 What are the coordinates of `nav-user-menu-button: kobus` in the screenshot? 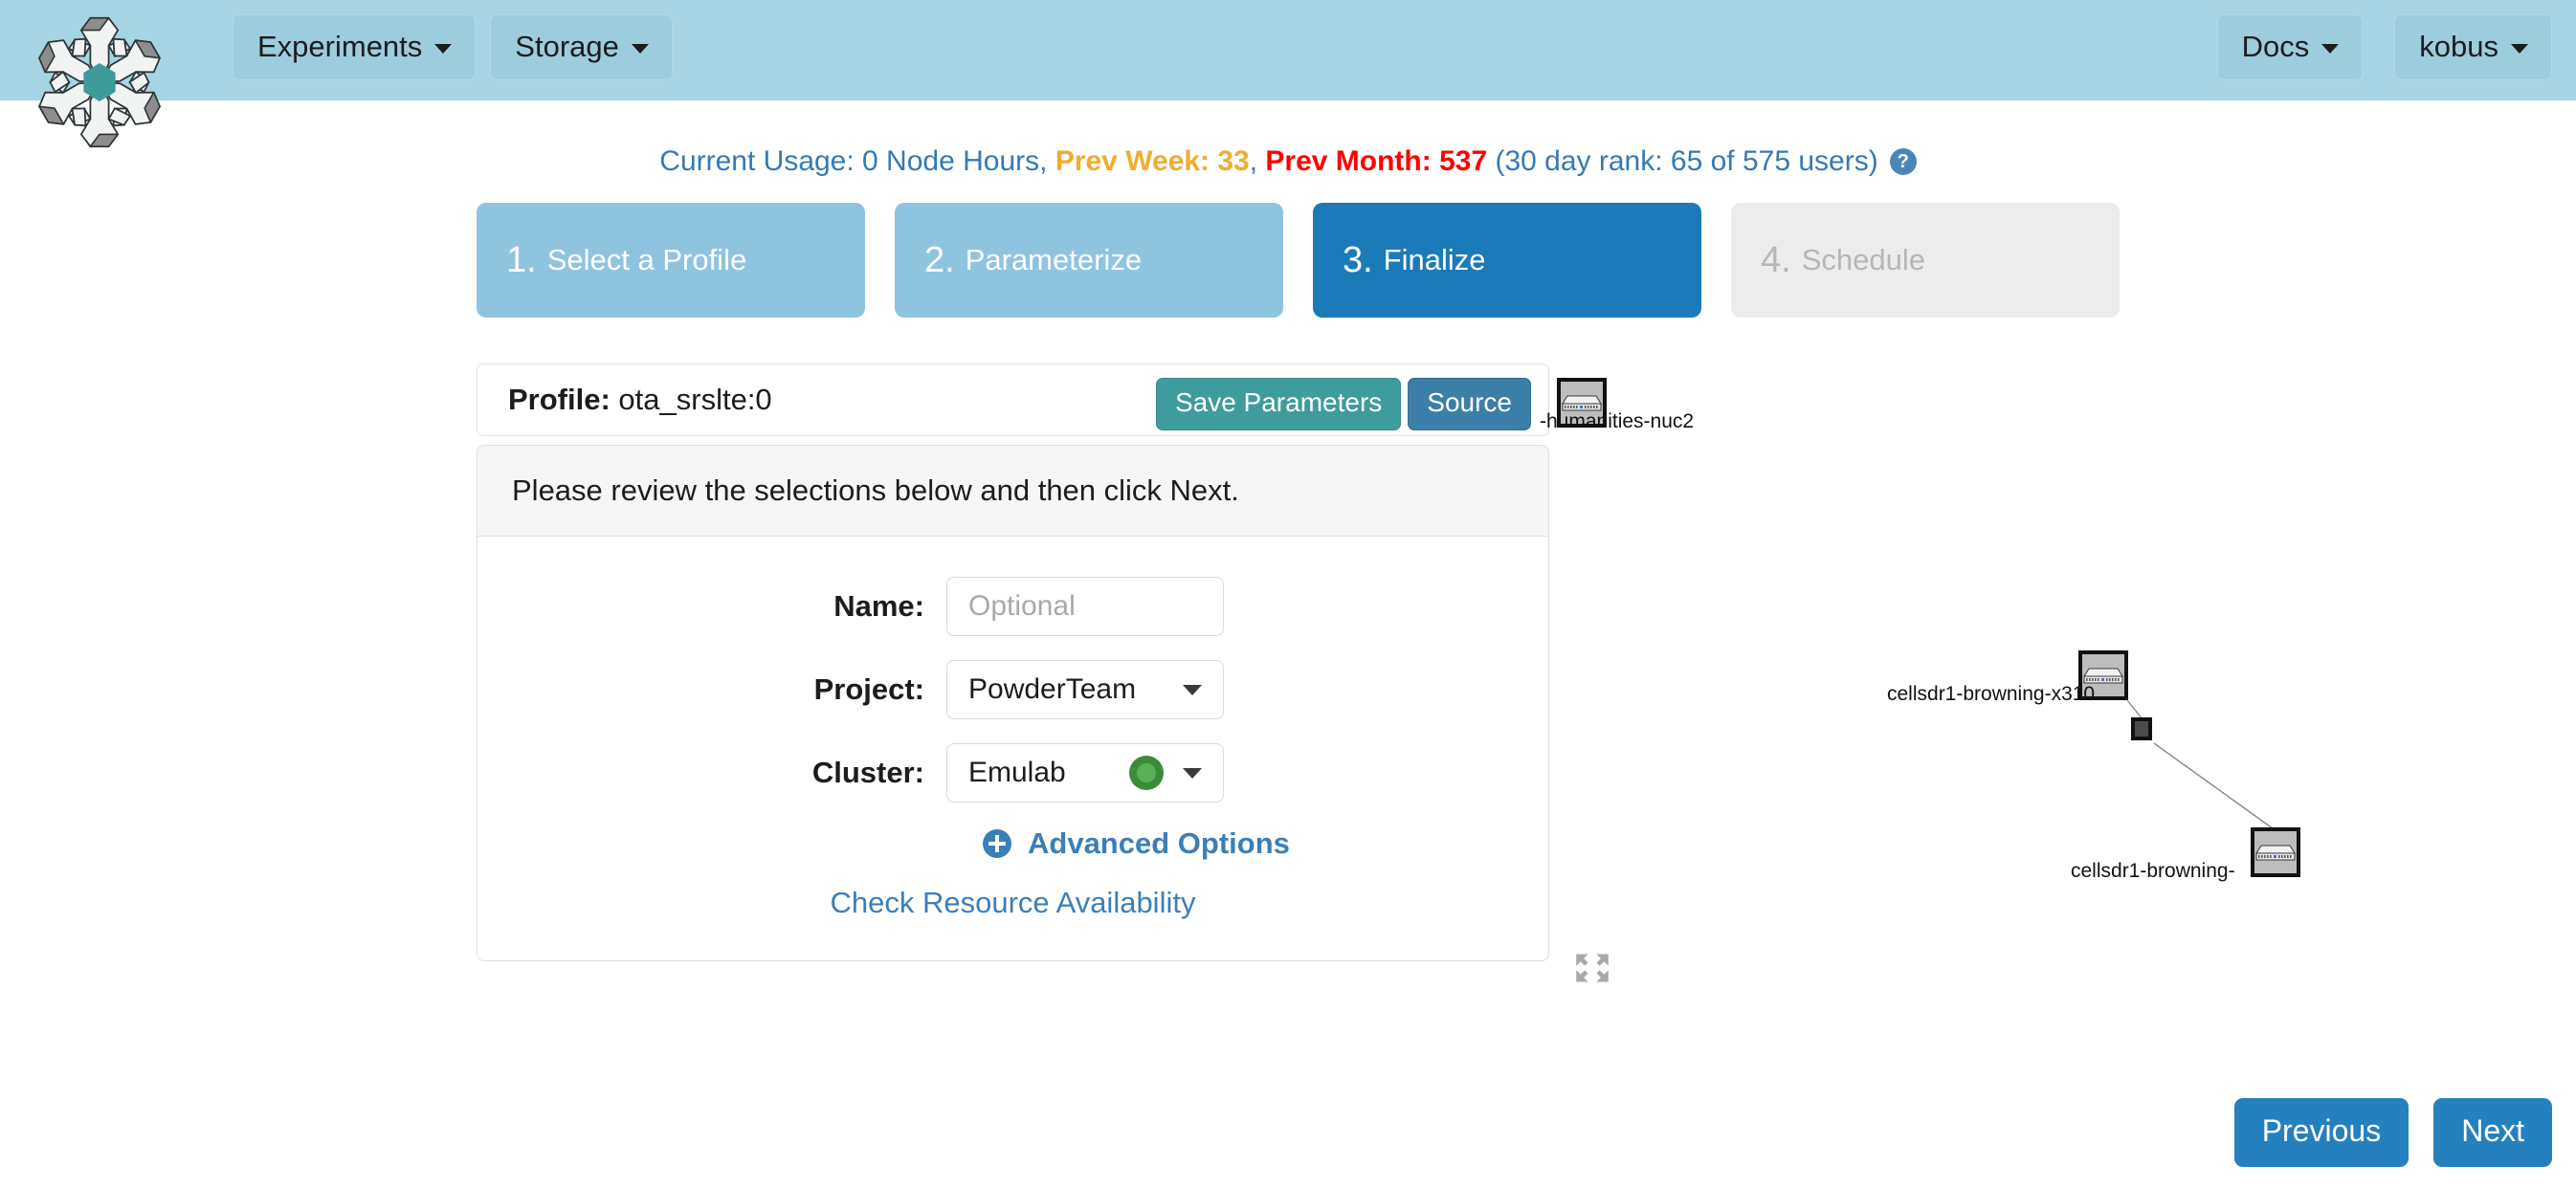 It's located at (2473, 47).